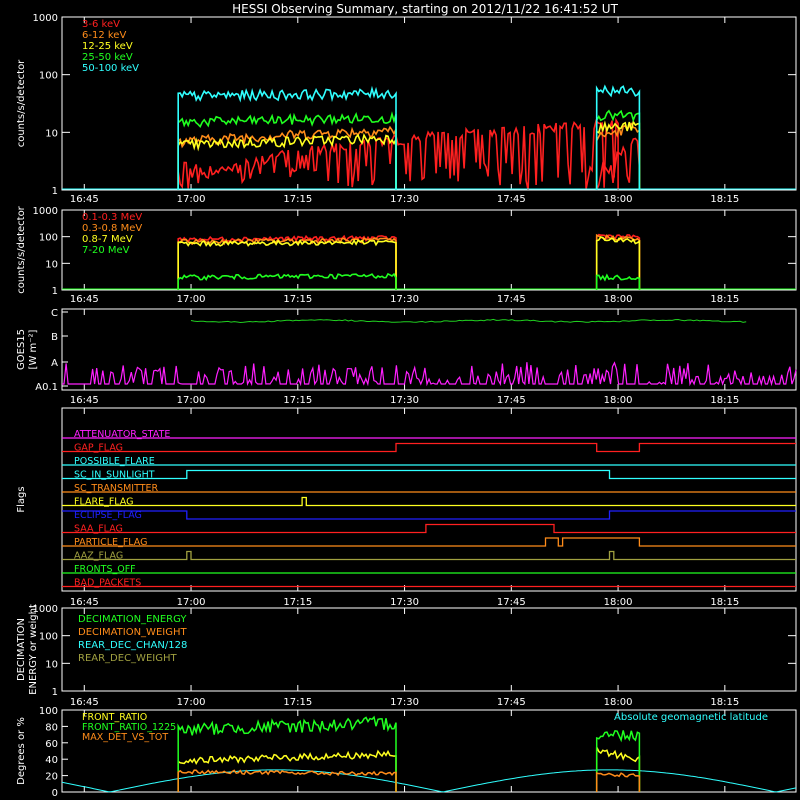  Describe the element at coordinates (132, 619) in the screenshot. I see `legend-entry: DECIMATION_ENERGY` at that location.